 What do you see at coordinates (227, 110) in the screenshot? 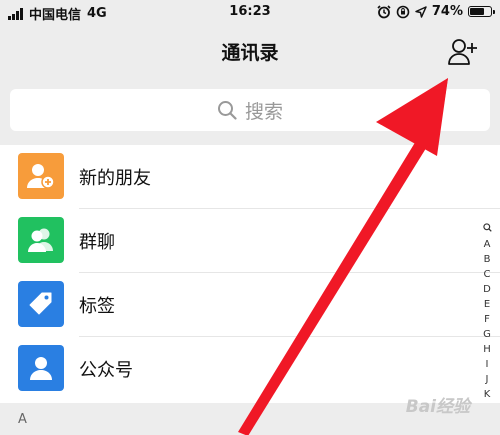
I see `search-icon` at bounding box center [227, 110].